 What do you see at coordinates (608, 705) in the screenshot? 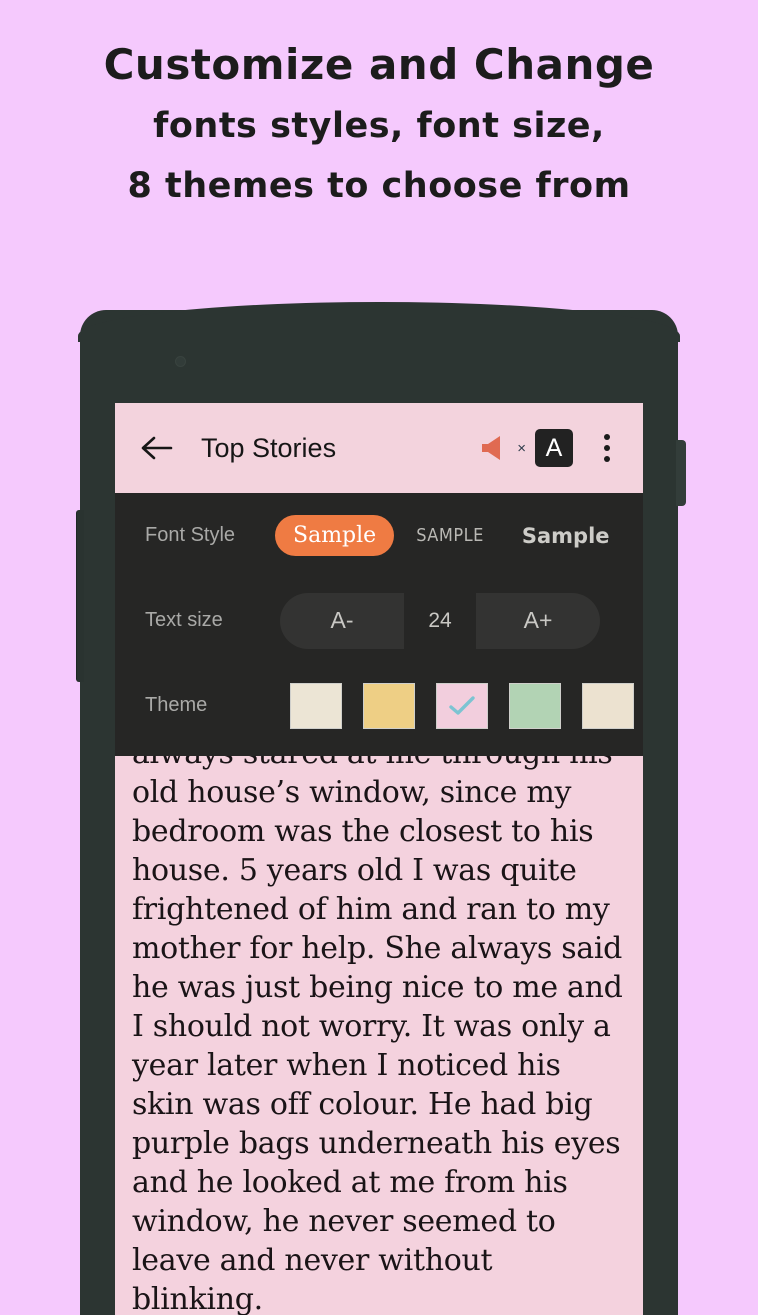
I see `theme-swatch-beige` at bounding box center [608, 705].